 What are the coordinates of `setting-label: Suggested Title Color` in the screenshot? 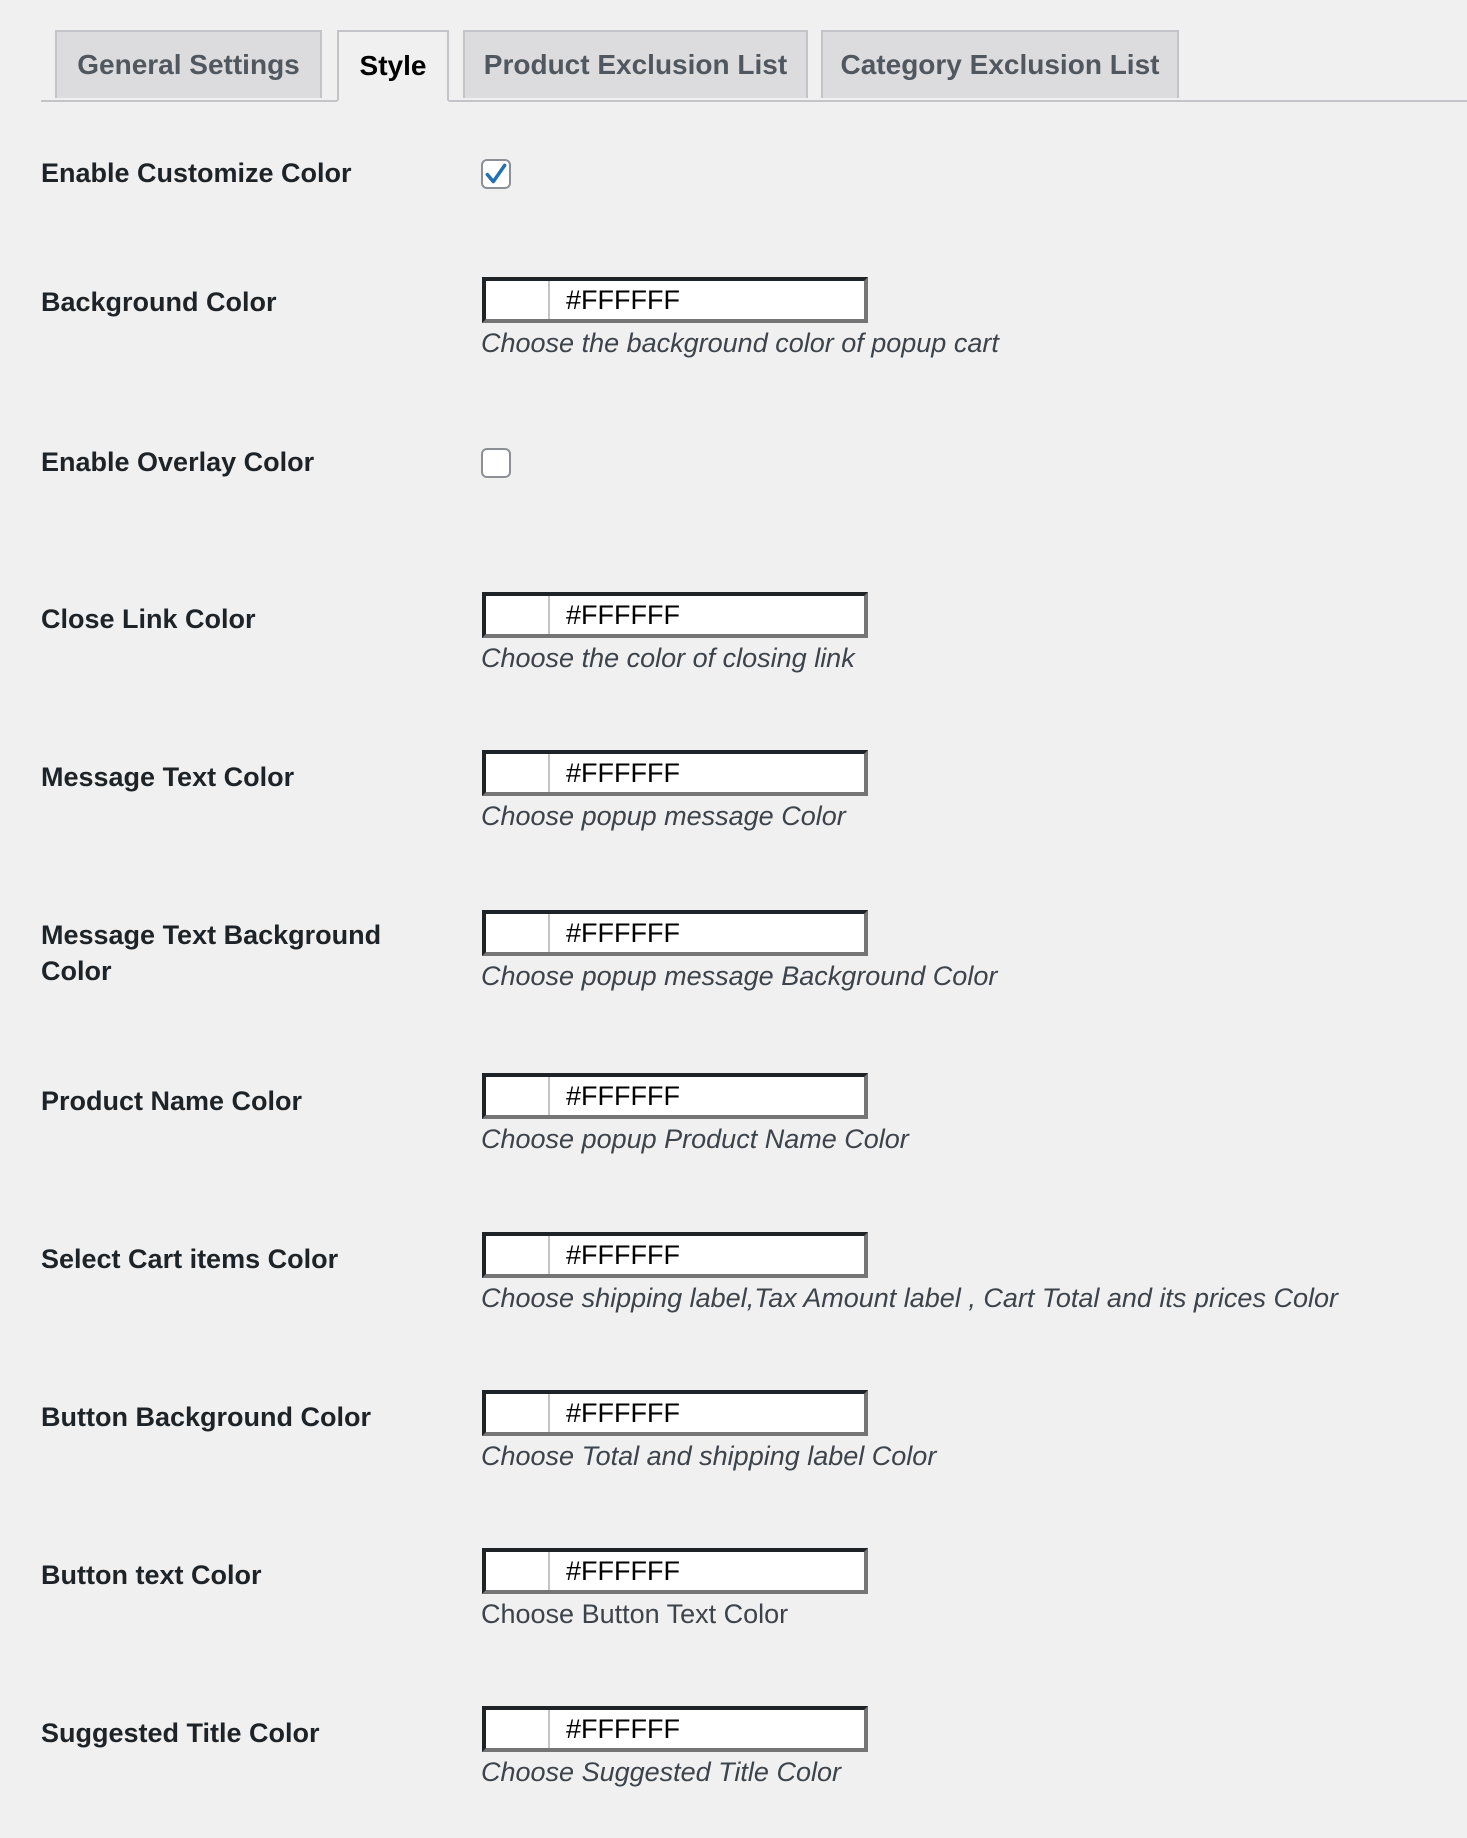 It's located at (180, 1733).